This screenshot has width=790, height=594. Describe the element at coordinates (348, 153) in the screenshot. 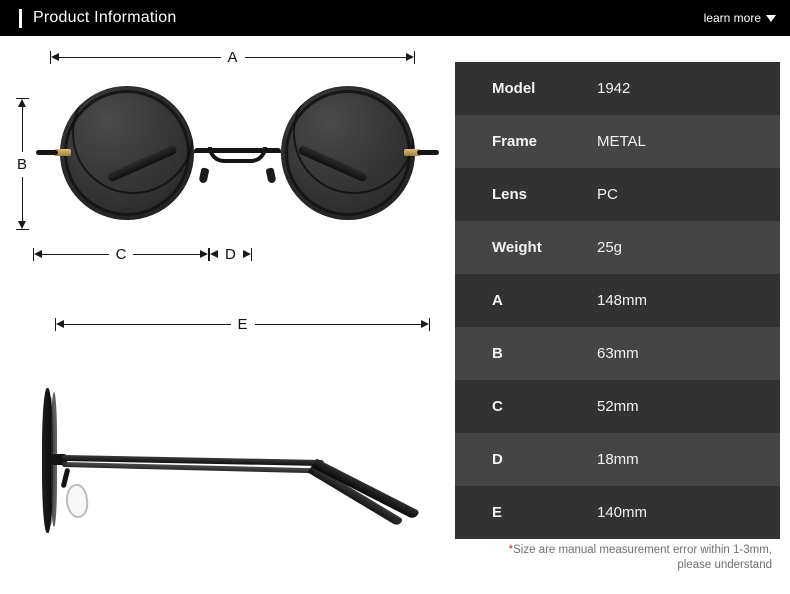

I see `right-lens` at that location.